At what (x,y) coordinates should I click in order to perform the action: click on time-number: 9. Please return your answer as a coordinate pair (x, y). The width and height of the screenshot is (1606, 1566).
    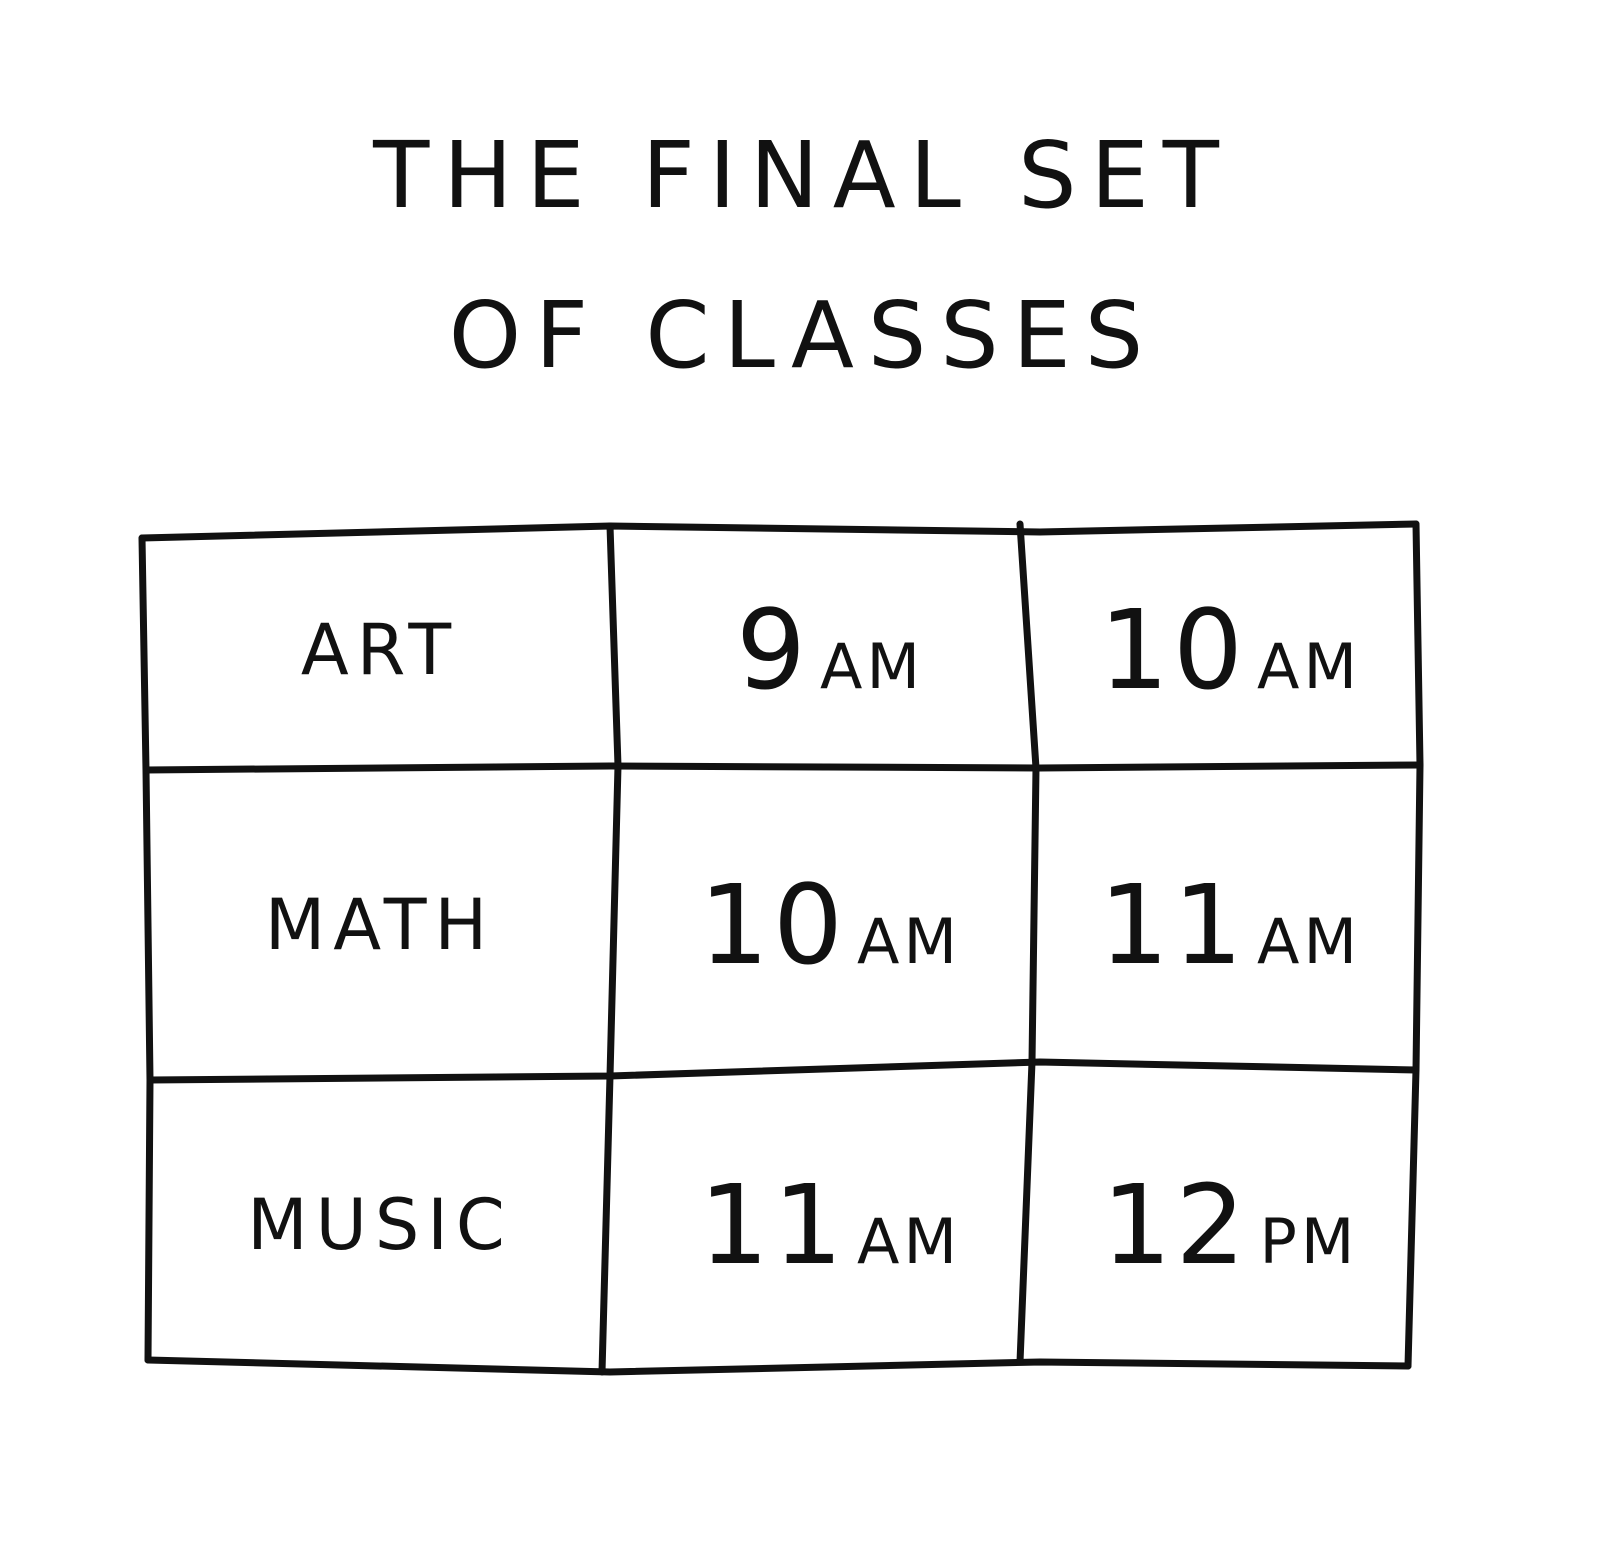
    Looking at the image, I should click on (773, 650).